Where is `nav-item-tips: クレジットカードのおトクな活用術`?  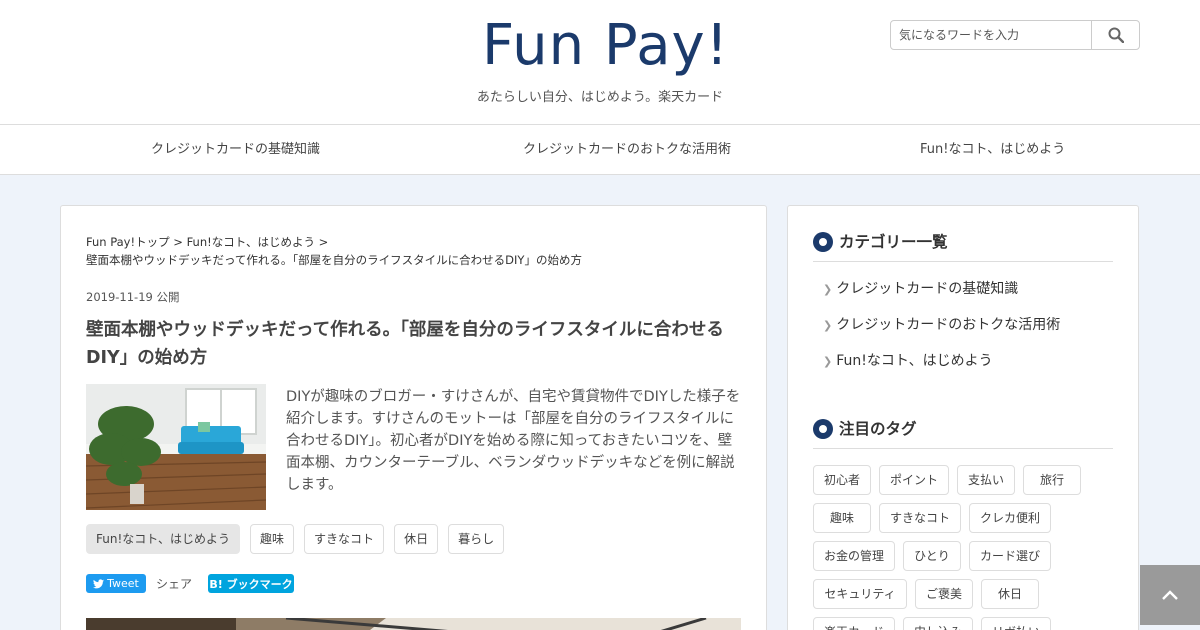
nav-item-tips: クレジットカードのおトクな活用術 is located at coordinates (627, 149).